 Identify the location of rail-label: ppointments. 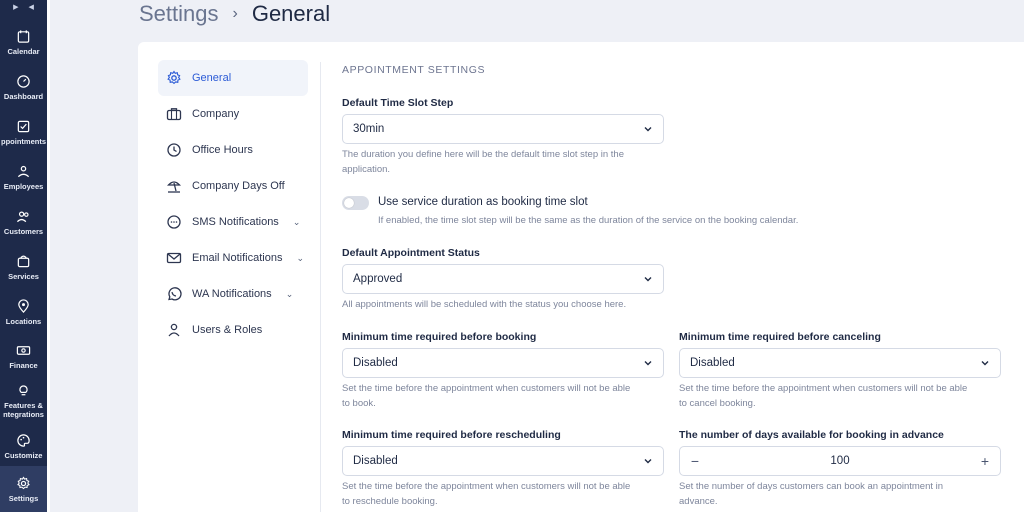
(23, 141).